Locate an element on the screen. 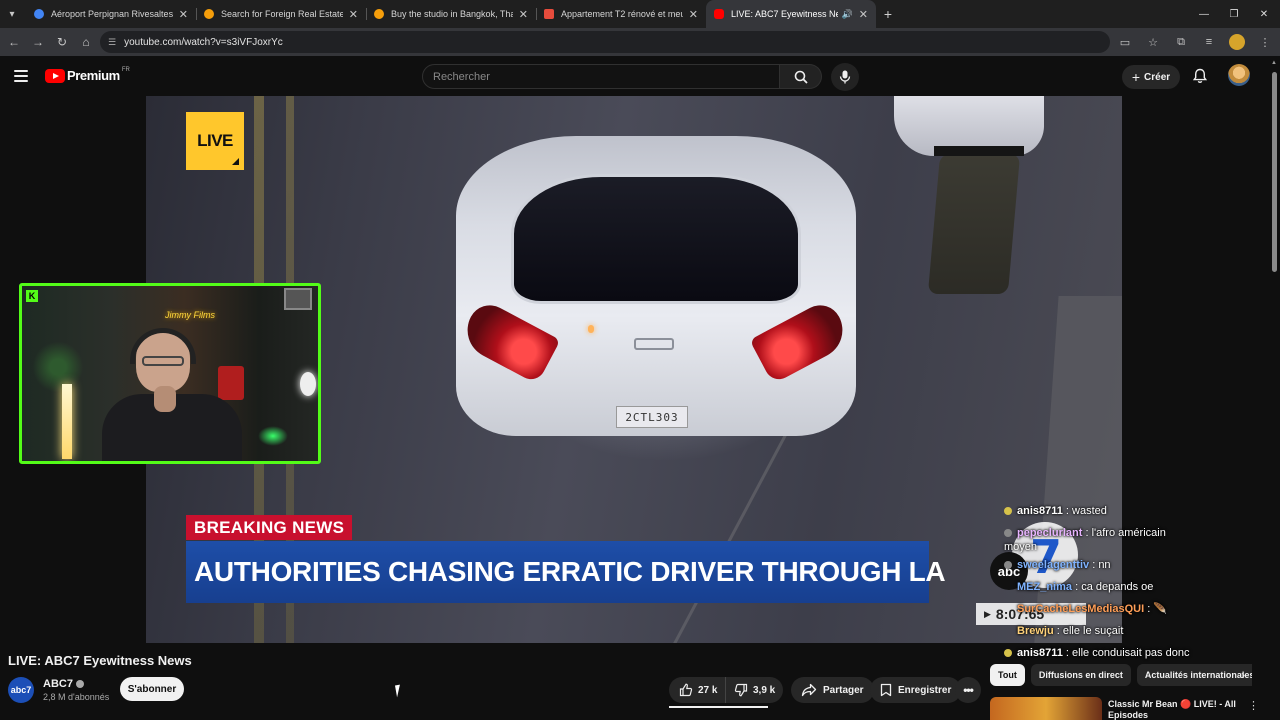  more-vertical-icon: ⋮ is located at coordinates (1253, 705).